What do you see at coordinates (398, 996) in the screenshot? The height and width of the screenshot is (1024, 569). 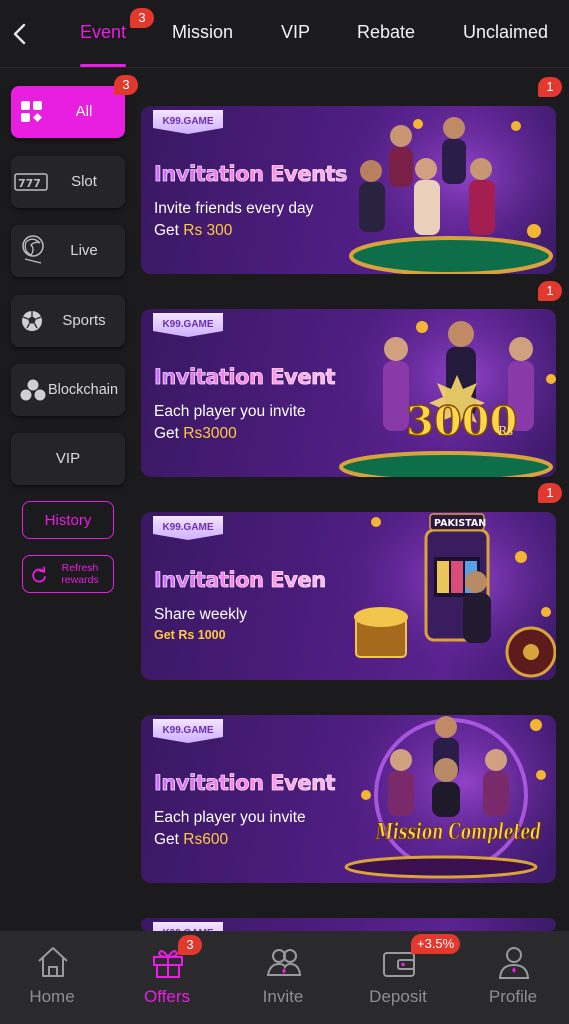 I see `nav-label: Deposit` at bounding box center [398, 996].